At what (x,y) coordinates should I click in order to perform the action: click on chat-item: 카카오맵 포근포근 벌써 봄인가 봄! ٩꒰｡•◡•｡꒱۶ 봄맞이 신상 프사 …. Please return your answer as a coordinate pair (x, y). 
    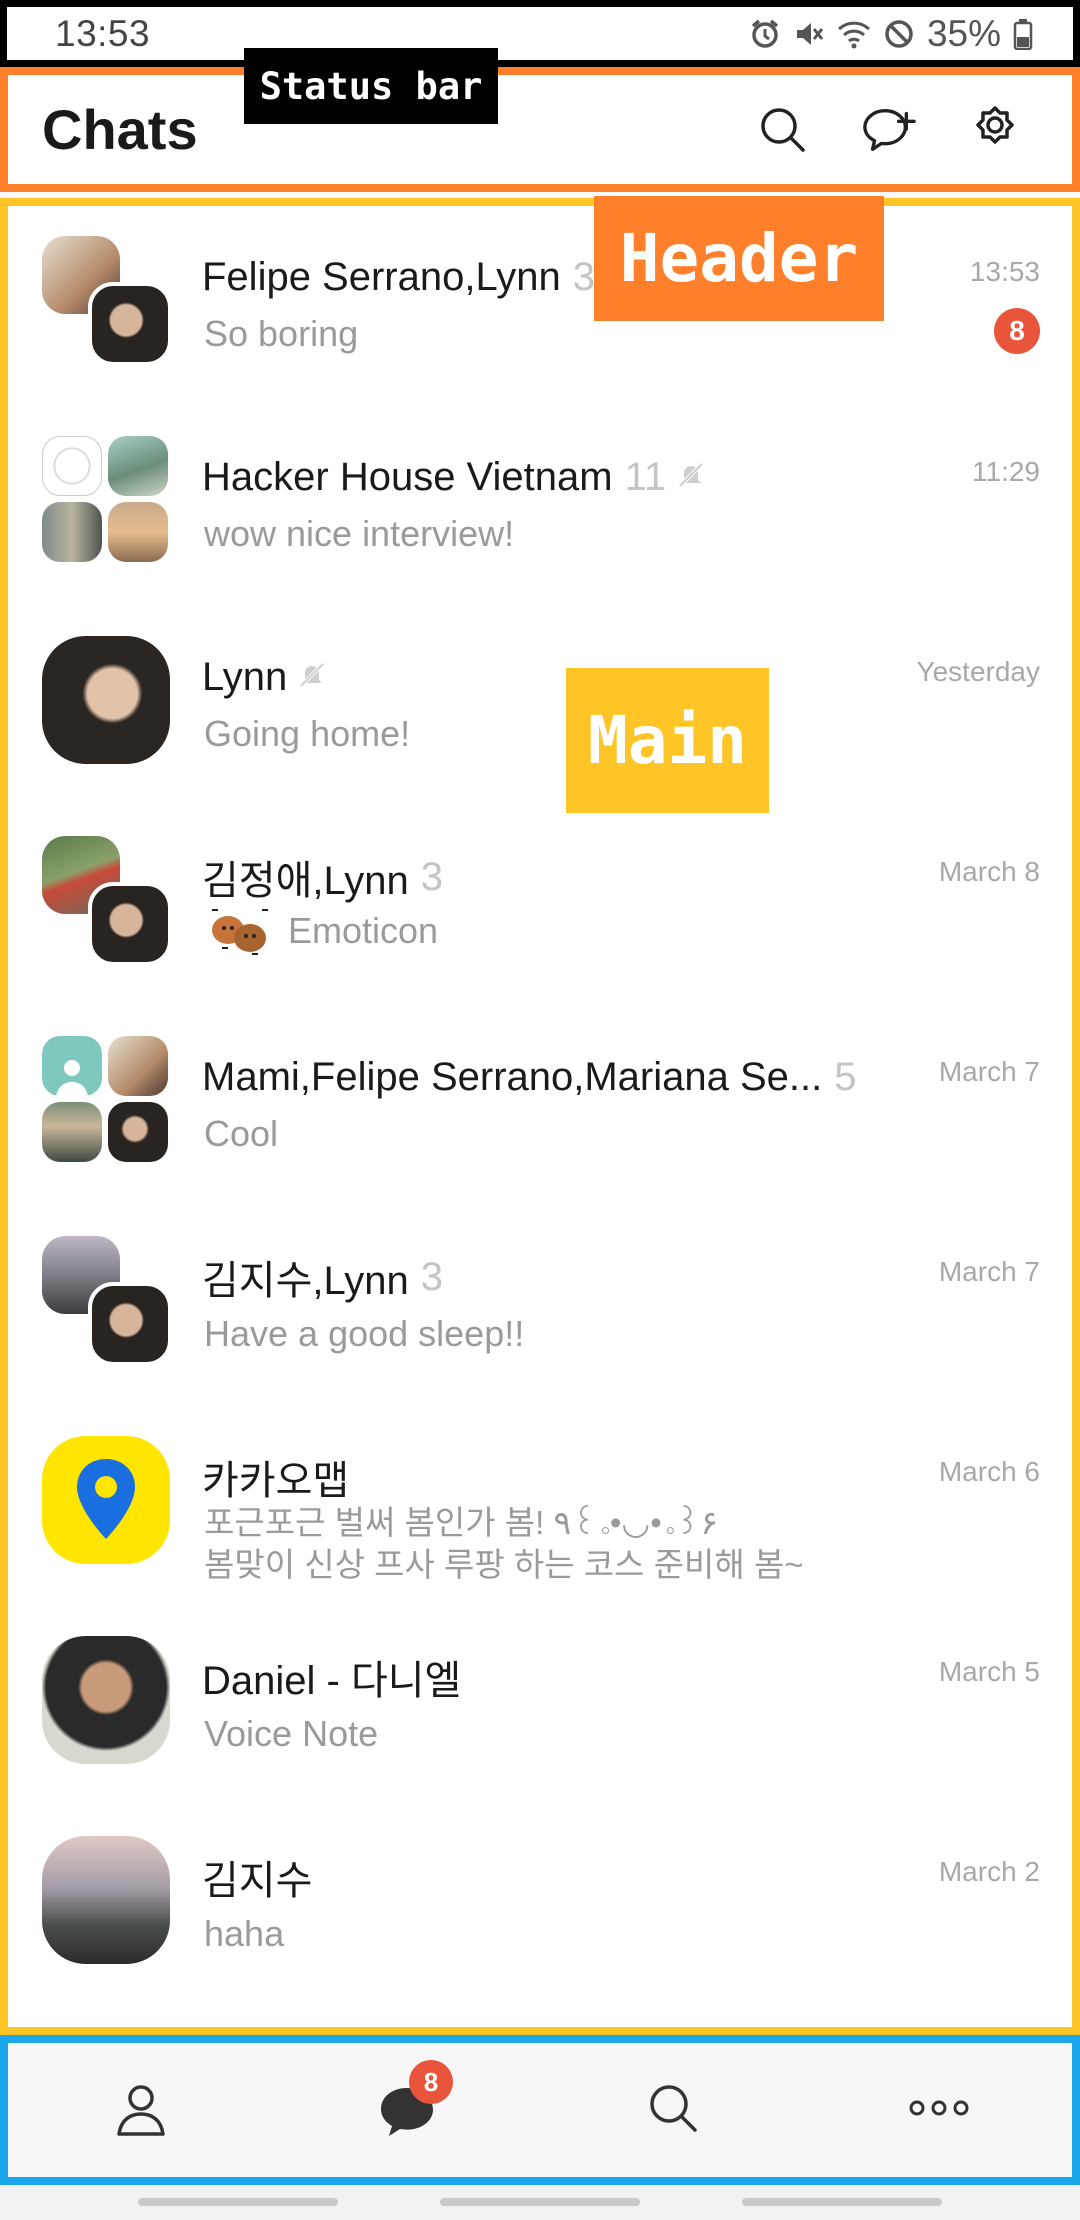
    Looking at the image, I should click on (540, 1506).